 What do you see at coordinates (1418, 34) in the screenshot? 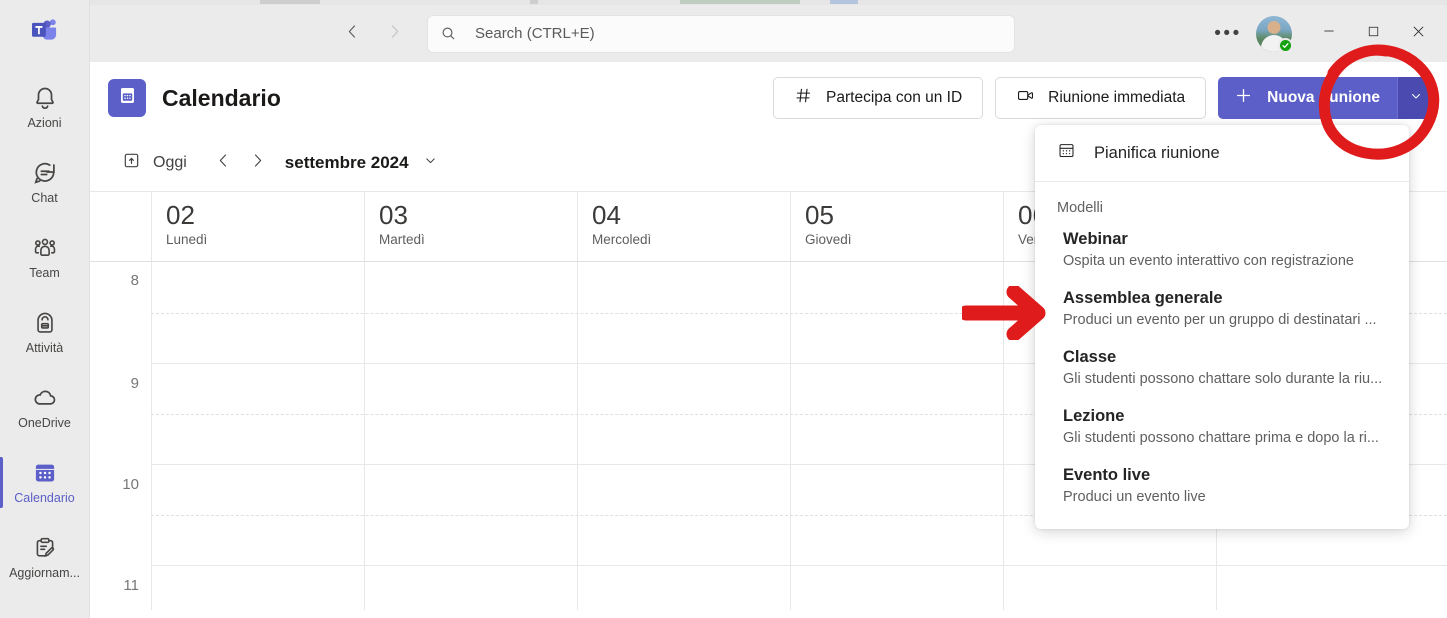
I see `close-button` at bounding box center [1418, 34].